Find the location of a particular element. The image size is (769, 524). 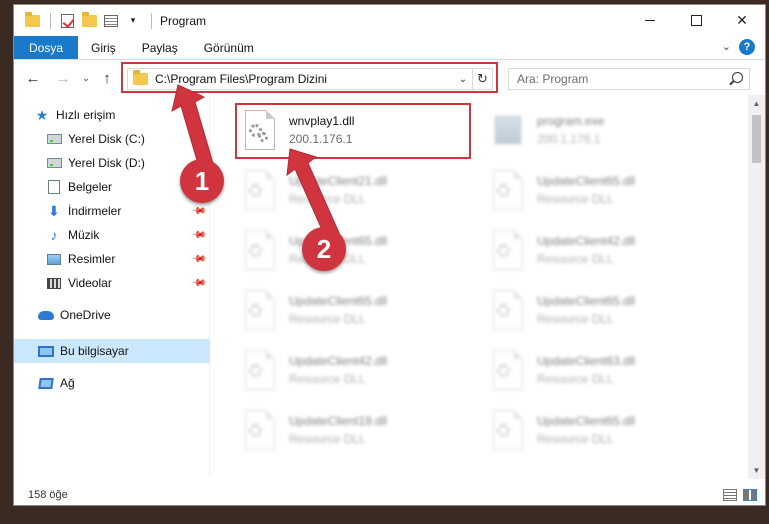

view-switcher is located at coordinates (737, 495).